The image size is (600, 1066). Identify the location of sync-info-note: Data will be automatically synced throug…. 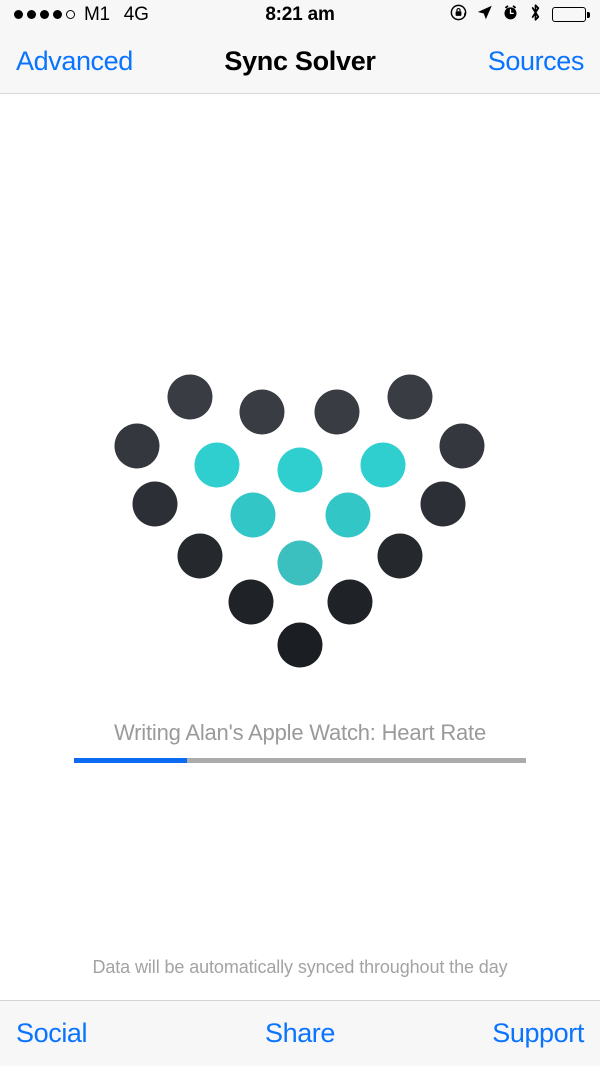
(300, 967).